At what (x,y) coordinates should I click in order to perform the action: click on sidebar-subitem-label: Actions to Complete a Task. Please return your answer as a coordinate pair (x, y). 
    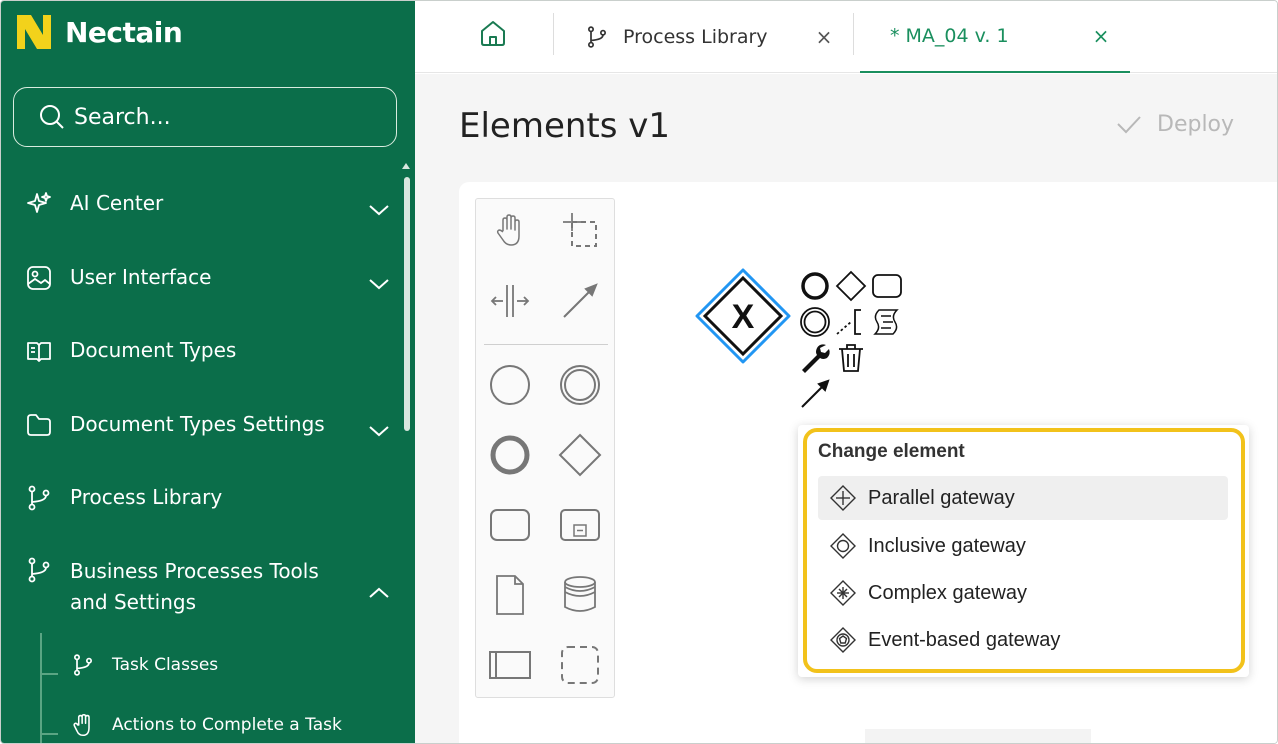
    Looking at the image, I should click on (227, 725).